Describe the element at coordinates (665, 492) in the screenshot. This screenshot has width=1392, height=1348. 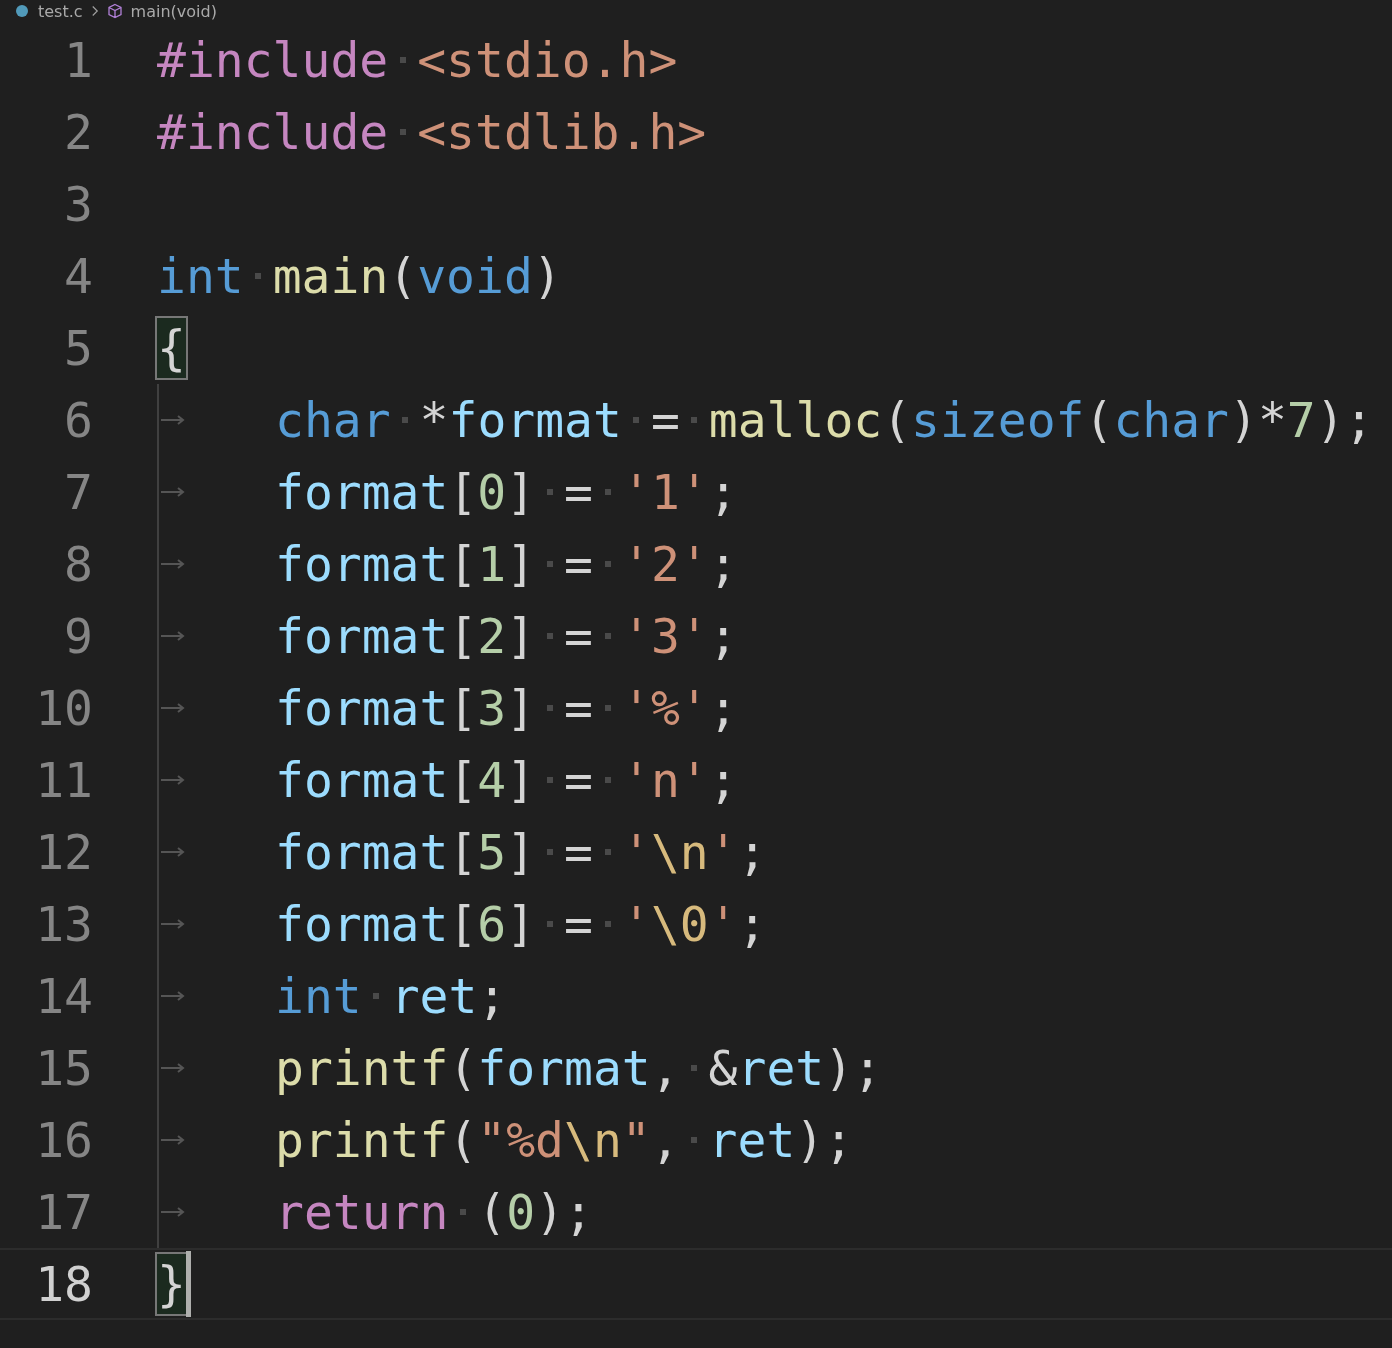
I see `string-literal: '1'` at that location.